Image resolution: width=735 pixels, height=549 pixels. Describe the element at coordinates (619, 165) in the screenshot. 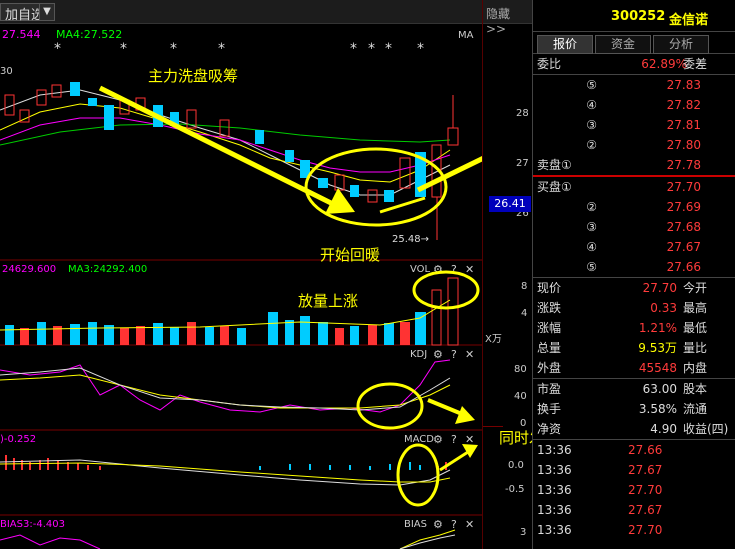

I see `ask-row: 卖盘① 27.78` at that location.